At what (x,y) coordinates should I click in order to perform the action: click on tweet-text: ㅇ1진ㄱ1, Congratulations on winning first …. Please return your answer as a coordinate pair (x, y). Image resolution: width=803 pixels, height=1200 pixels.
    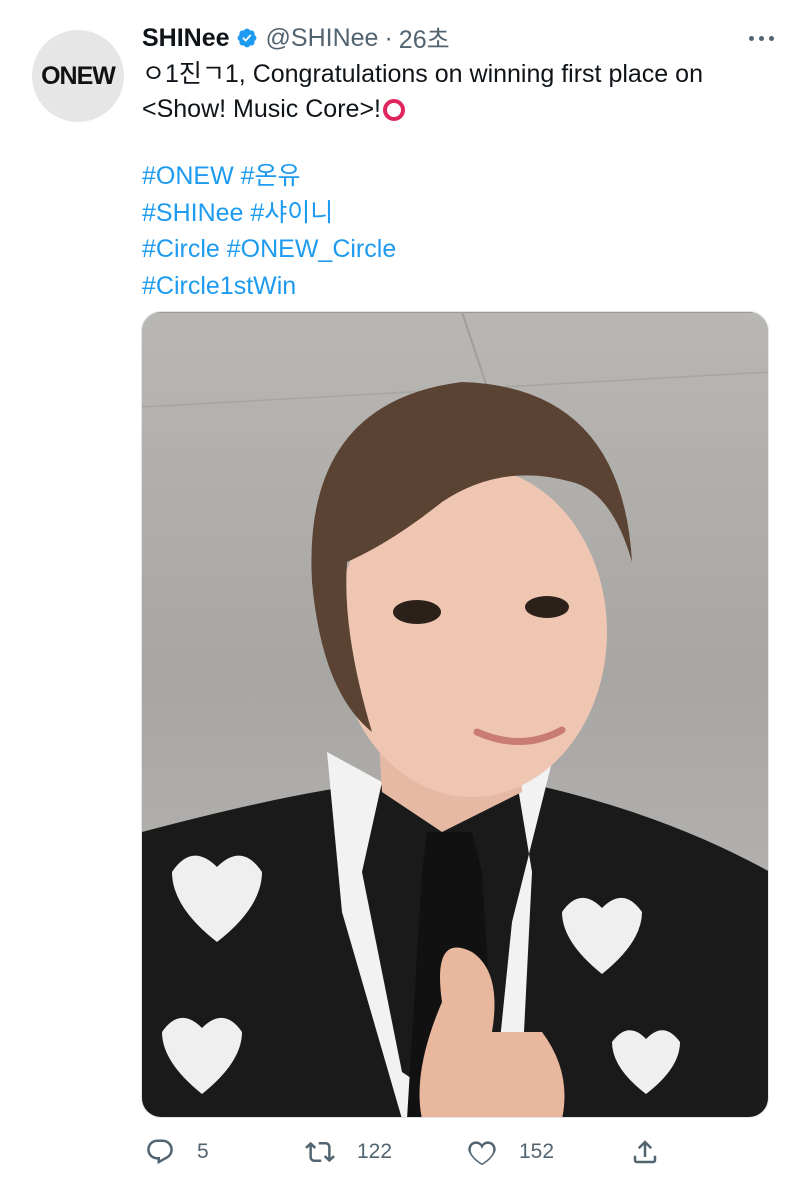
    Looking at the image, I should click on (462, 92).